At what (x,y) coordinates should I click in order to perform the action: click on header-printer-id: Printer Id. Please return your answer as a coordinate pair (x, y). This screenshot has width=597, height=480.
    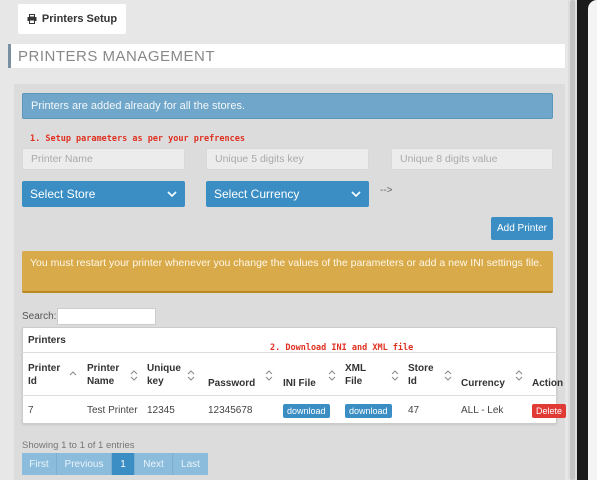
    Looking at the image, I should click on (45, 375).